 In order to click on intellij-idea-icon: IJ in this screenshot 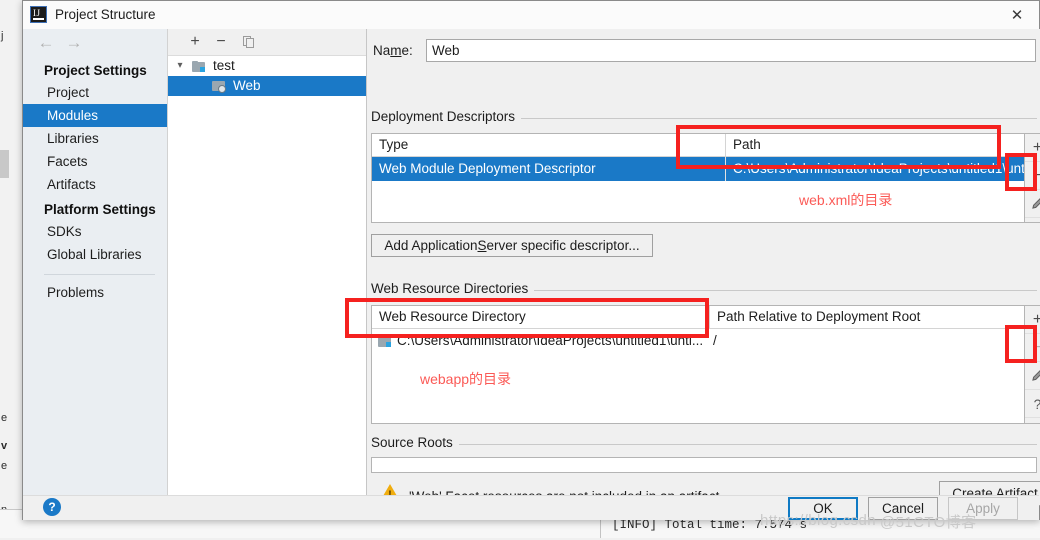, I will do `click(38, 14)`.